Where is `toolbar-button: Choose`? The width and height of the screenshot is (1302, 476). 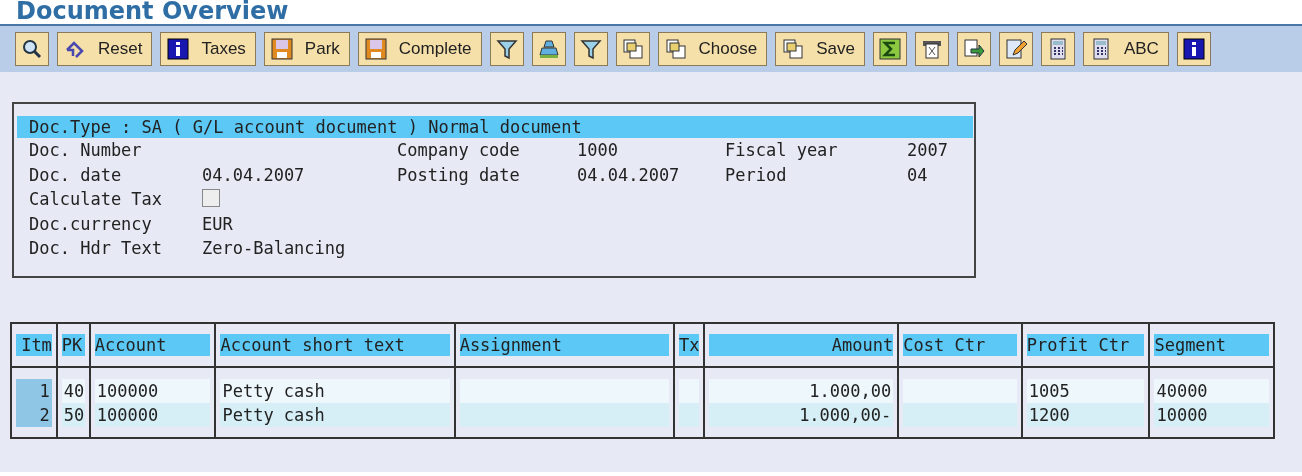 toolbar-button: Choose is located at coordinates (712, 49).